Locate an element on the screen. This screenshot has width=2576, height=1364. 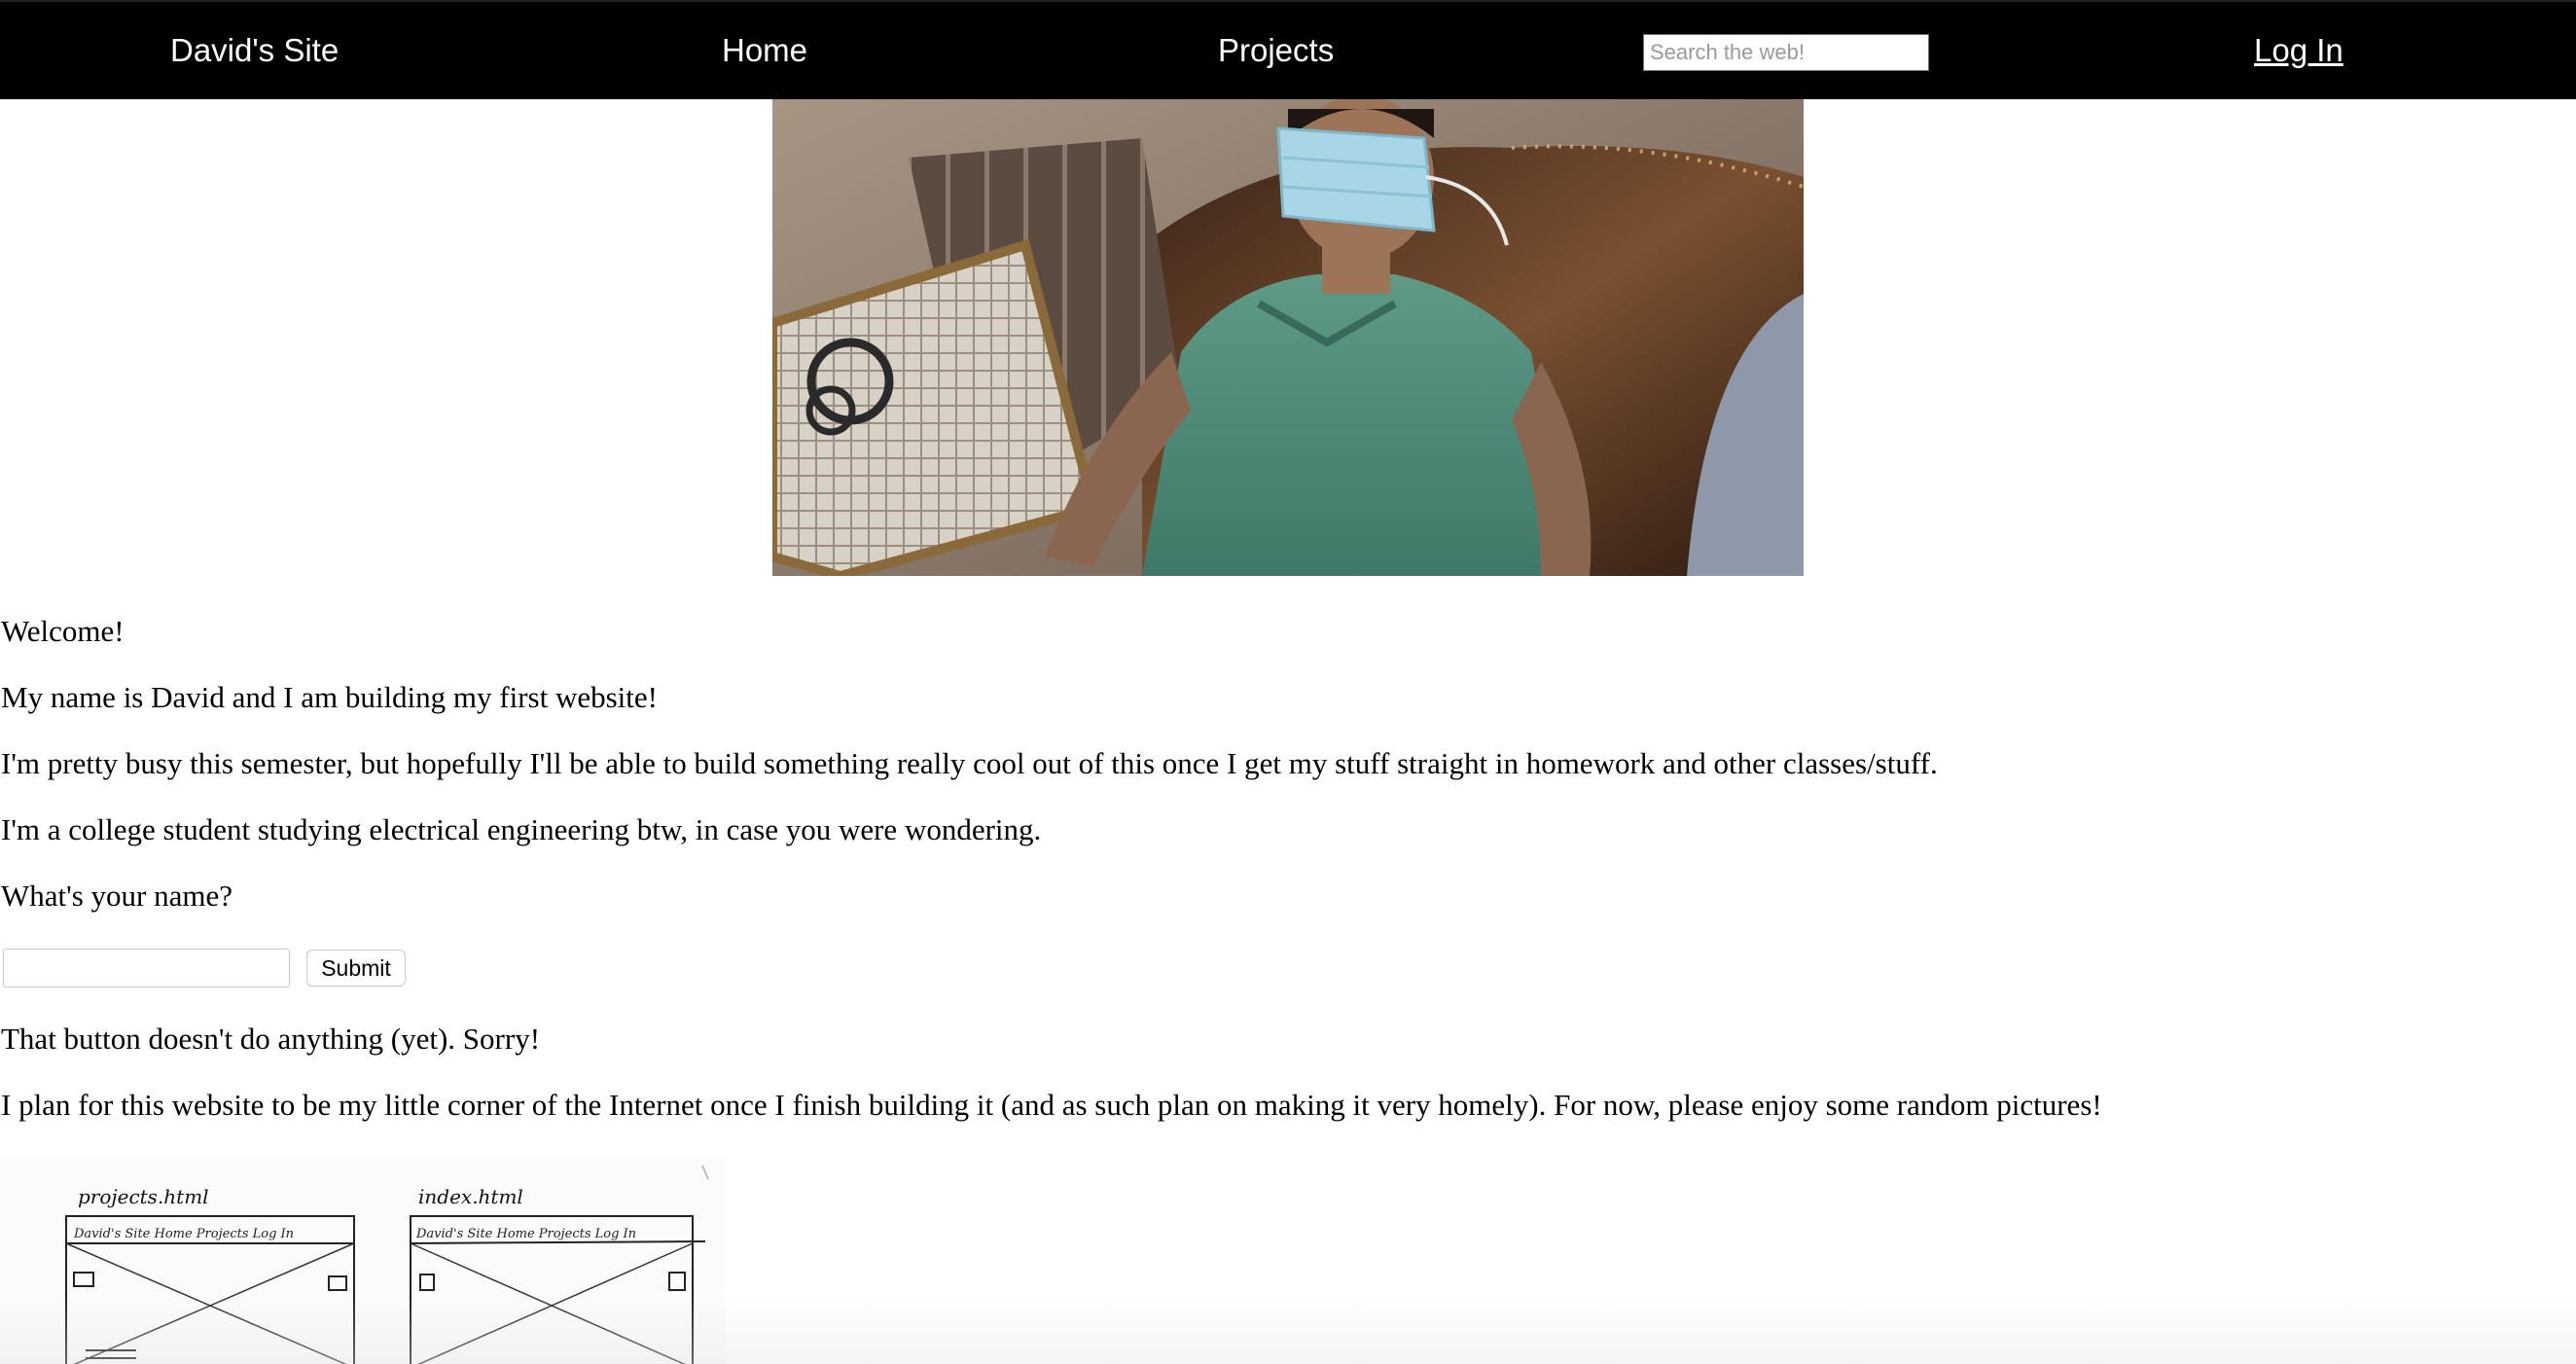
sketch-mini-nav-left: David's Site Home Projects Log In is located at coordinates (183, 1234).